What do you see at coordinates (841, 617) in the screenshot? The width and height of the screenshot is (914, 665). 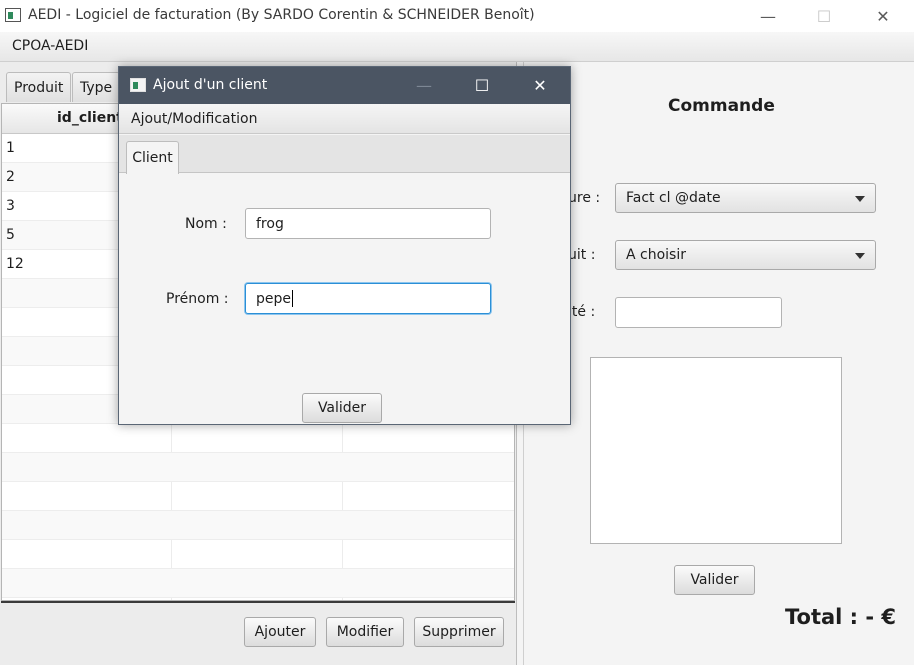 I see `order-total: Total : - €` at bounding box center [841, 617].